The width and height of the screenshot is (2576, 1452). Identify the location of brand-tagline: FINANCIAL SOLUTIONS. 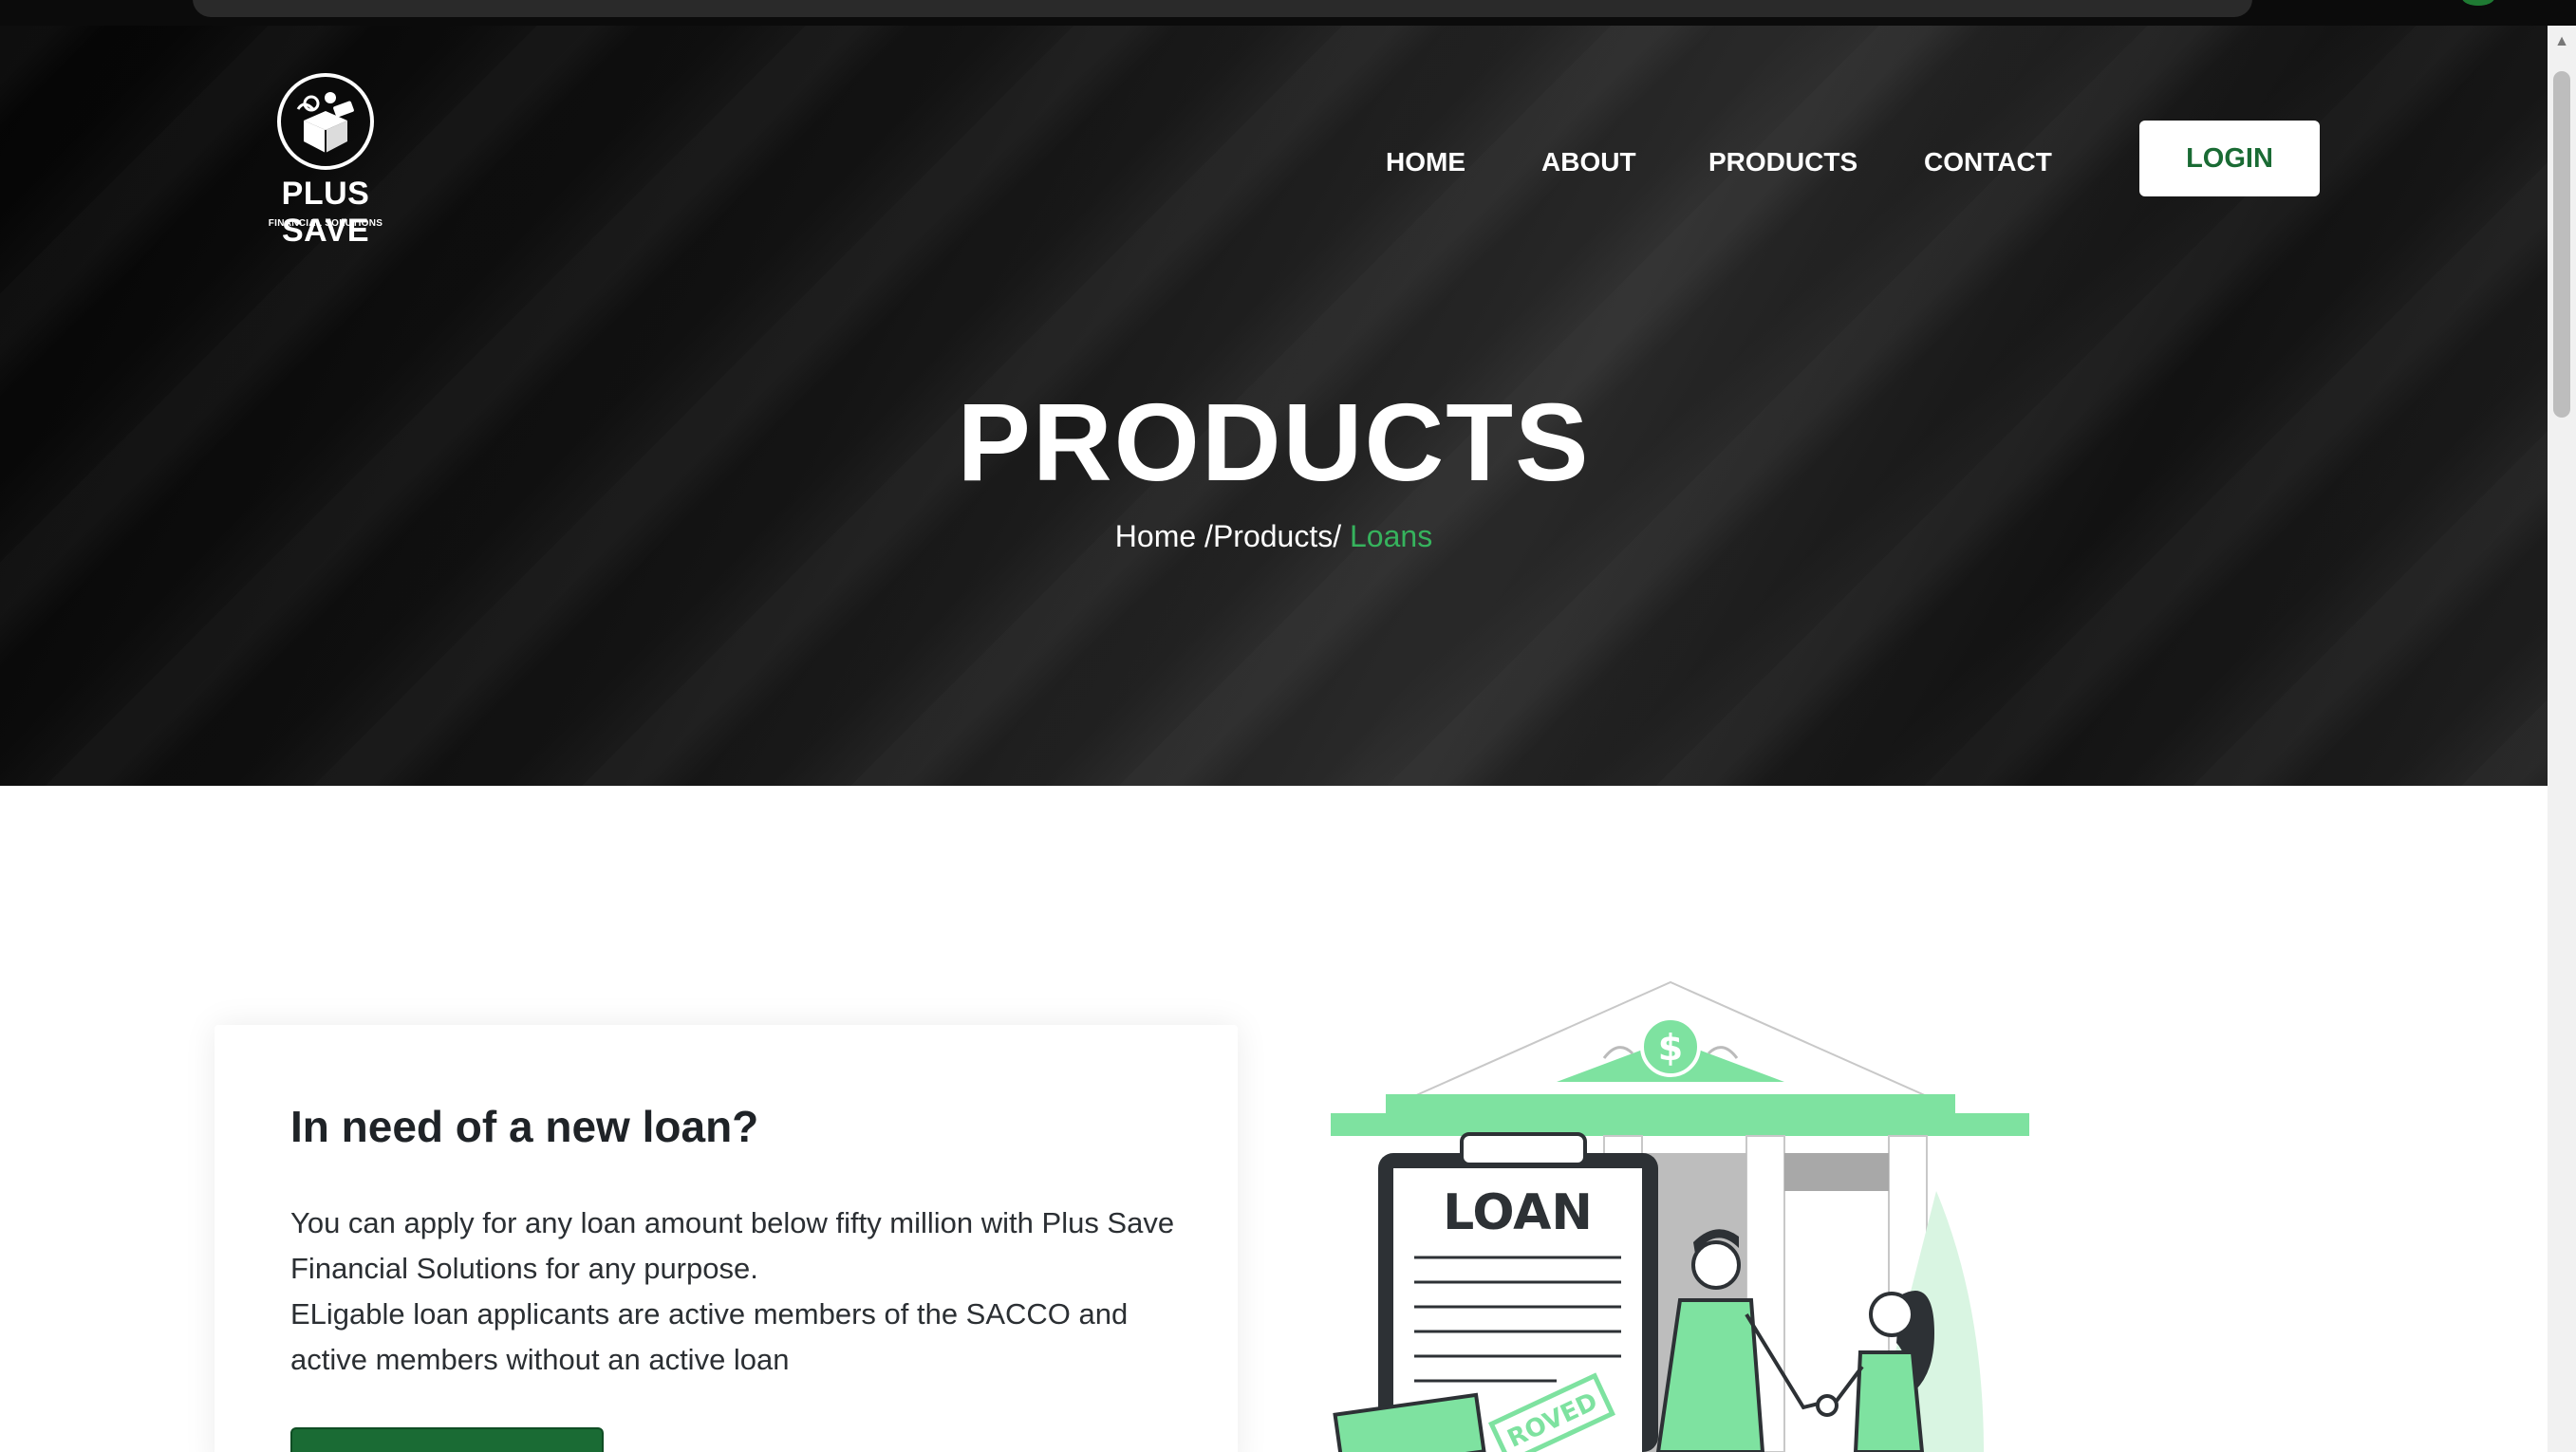
(325, 223).